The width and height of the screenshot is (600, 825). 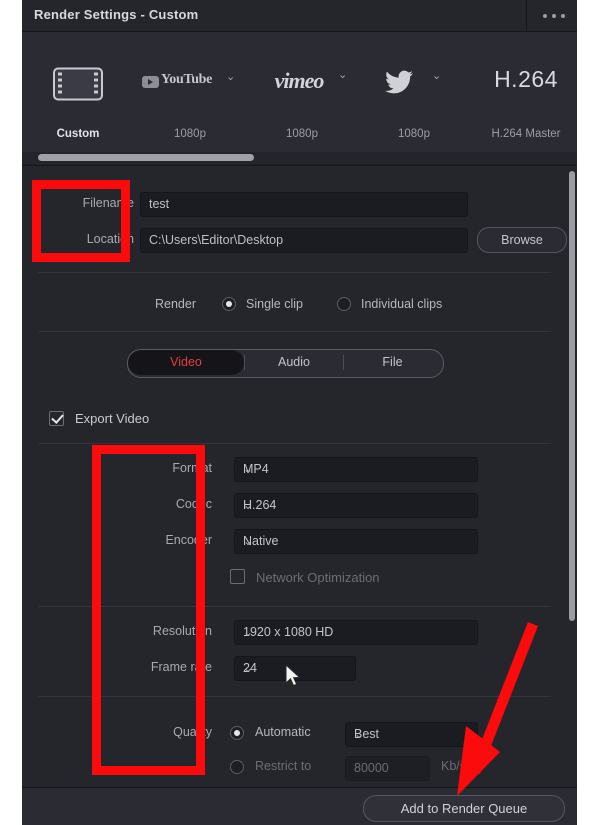 What do you see at coordinates (116, 14) in the screenshot?
I see `window-title: Render Settings - Custom` at bounding box center [116, 14].